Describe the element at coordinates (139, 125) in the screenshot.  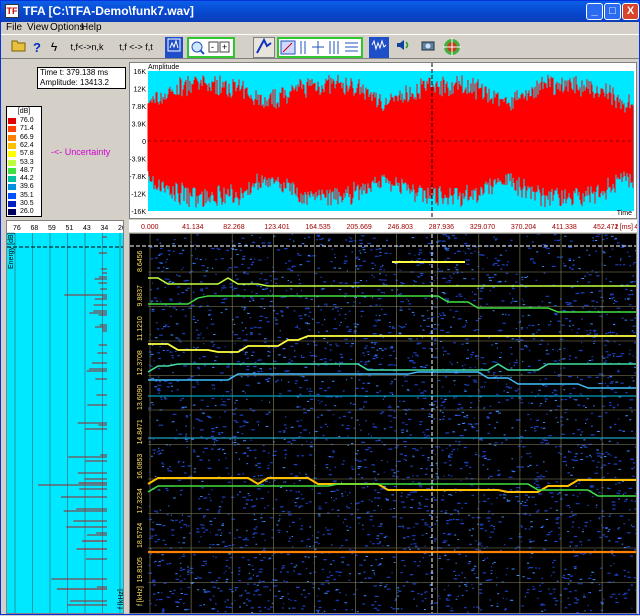
I see `amplitude-tick-label: 3.9K` at that location.